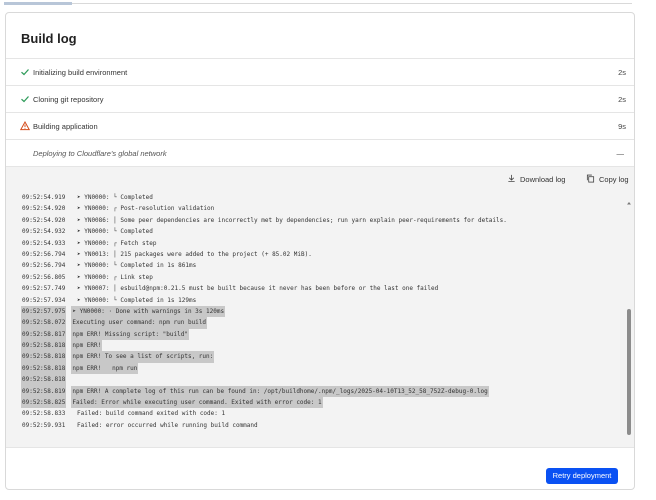 The image size is (656, 500). What do you see at coordinates (38, 3) in the screenshot?
I see `active-tab-indicator` at bounding box center [38, 3].